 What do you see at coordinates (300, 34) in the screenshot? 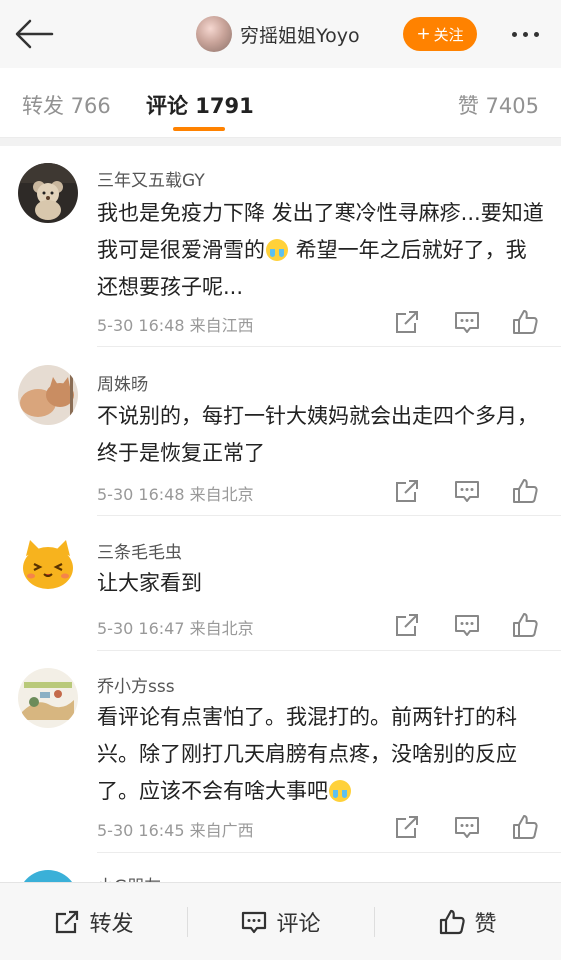
I see `author-name: 穷摇姐姐Yoyo` at bounding box center [300, 34].